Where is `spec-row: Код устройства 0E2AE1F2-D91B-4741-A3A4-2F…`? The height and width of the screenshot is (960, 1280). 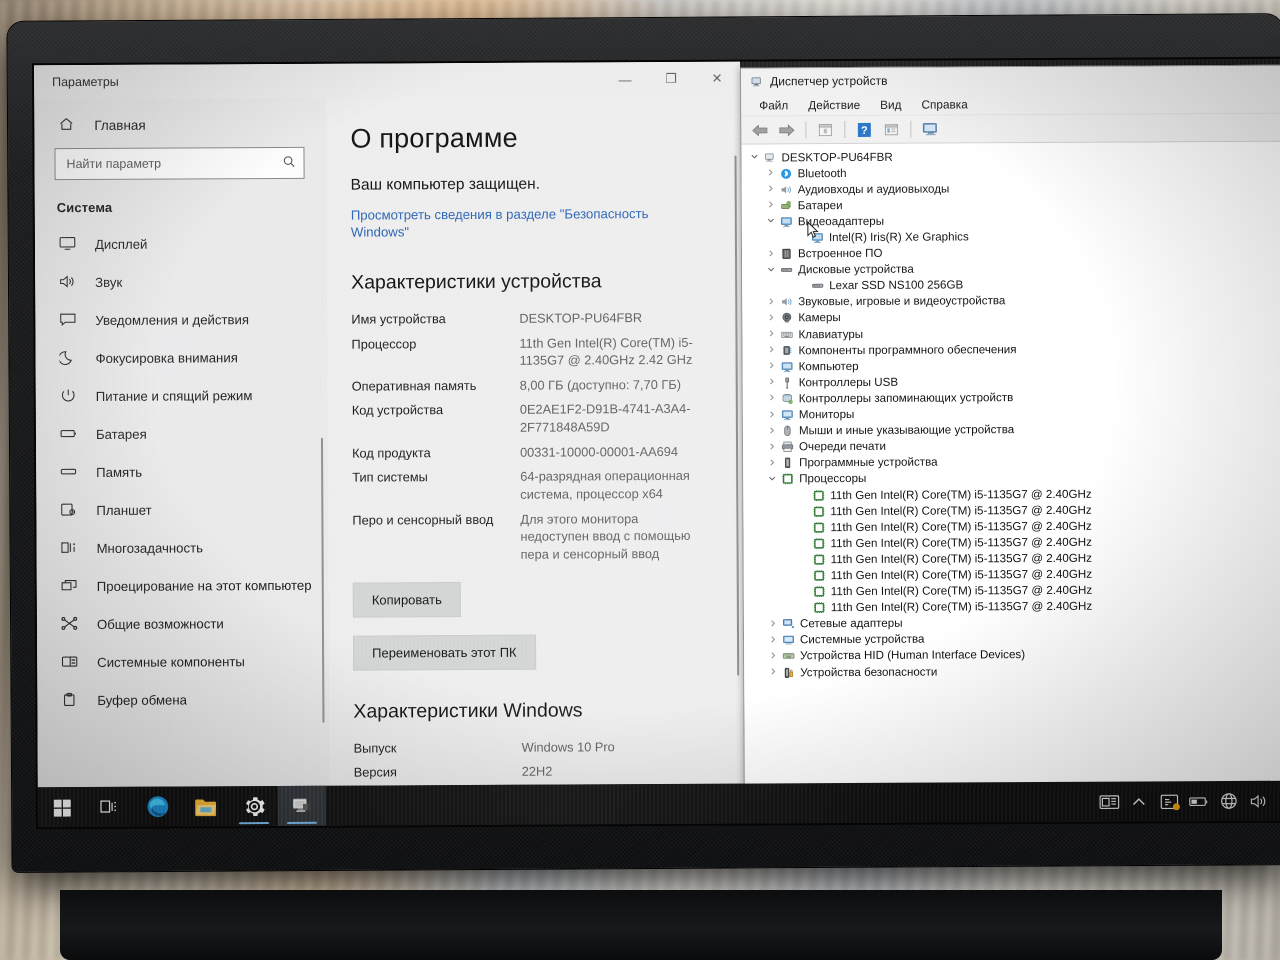 spec-row: Код устройства 0E2AE1F2-D91B-4741-A3A4-2F… is located at coordinates (530, 418).